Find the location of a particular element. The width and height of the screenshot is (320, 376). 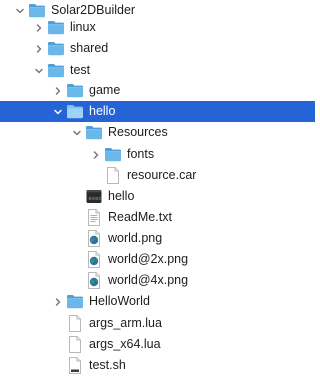

tree-row-args-arm-lua: args_arm.lua is located at coordinates (157, 323).